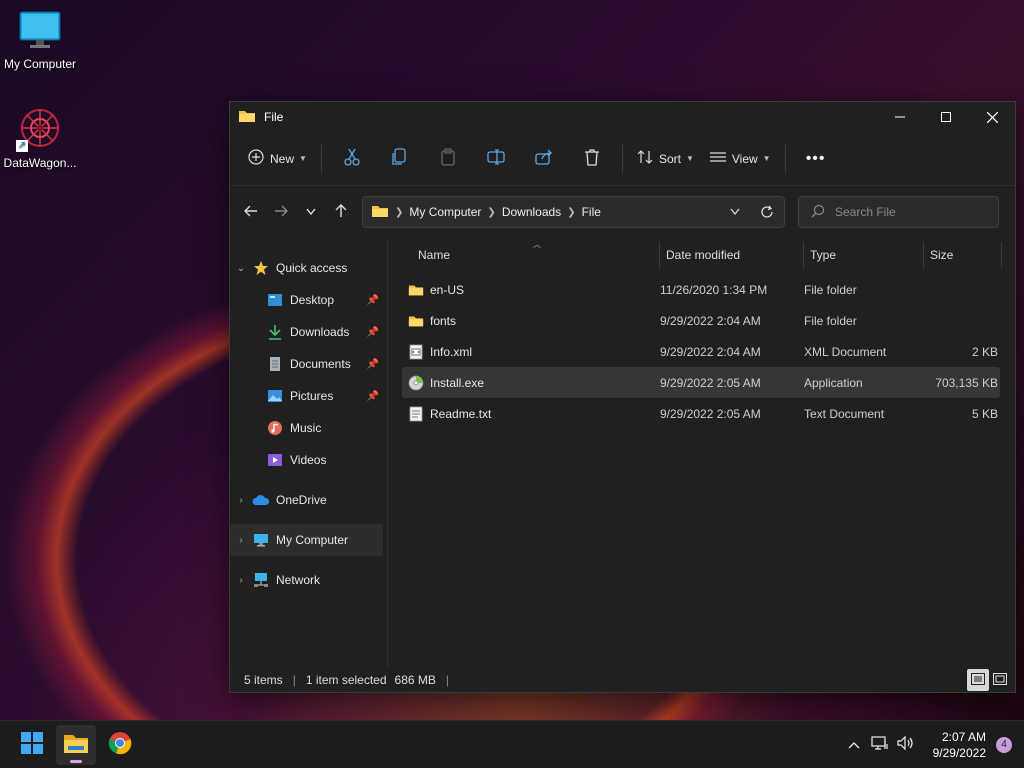 The image size is (1024, 768). I want to click on cell-size: 703,135 KB, so click(966, 382).